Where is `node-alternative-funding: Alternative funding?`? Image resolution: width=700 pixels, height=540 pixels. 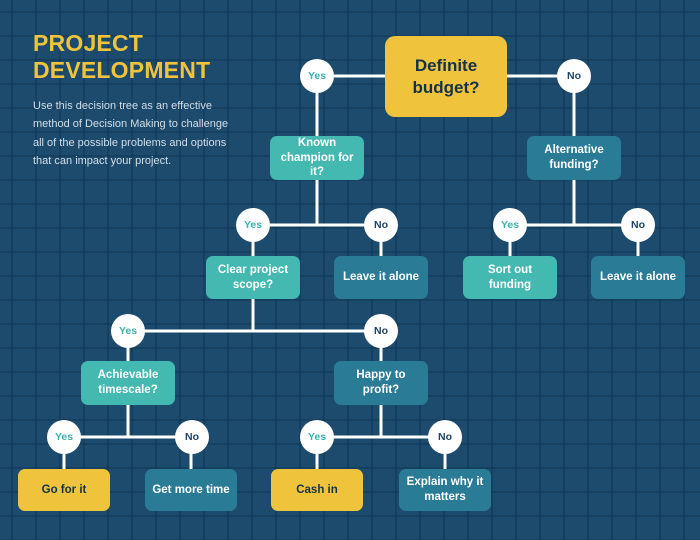
node-alternative-funding: Alternative funding? is located at coordinates (574, 158).